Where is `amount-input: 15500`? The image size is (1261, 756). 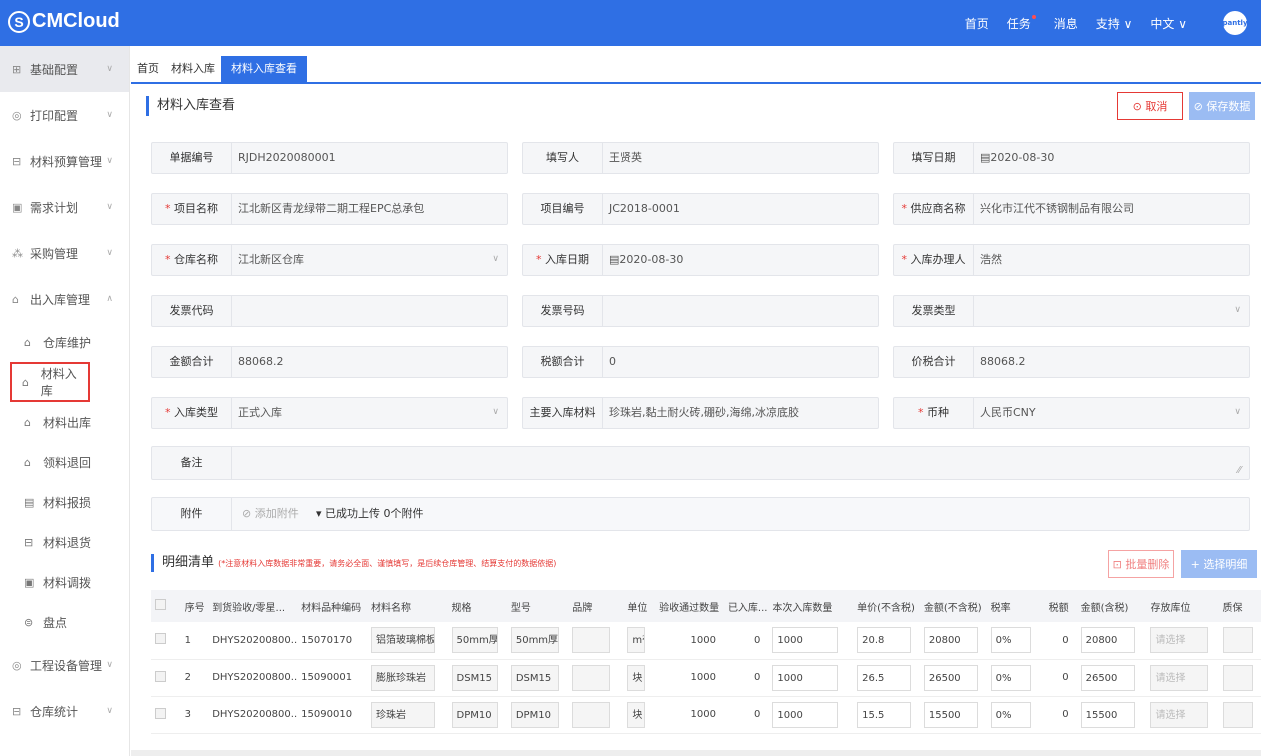 amount-input: 15500 is located at coordinates (950, 714).